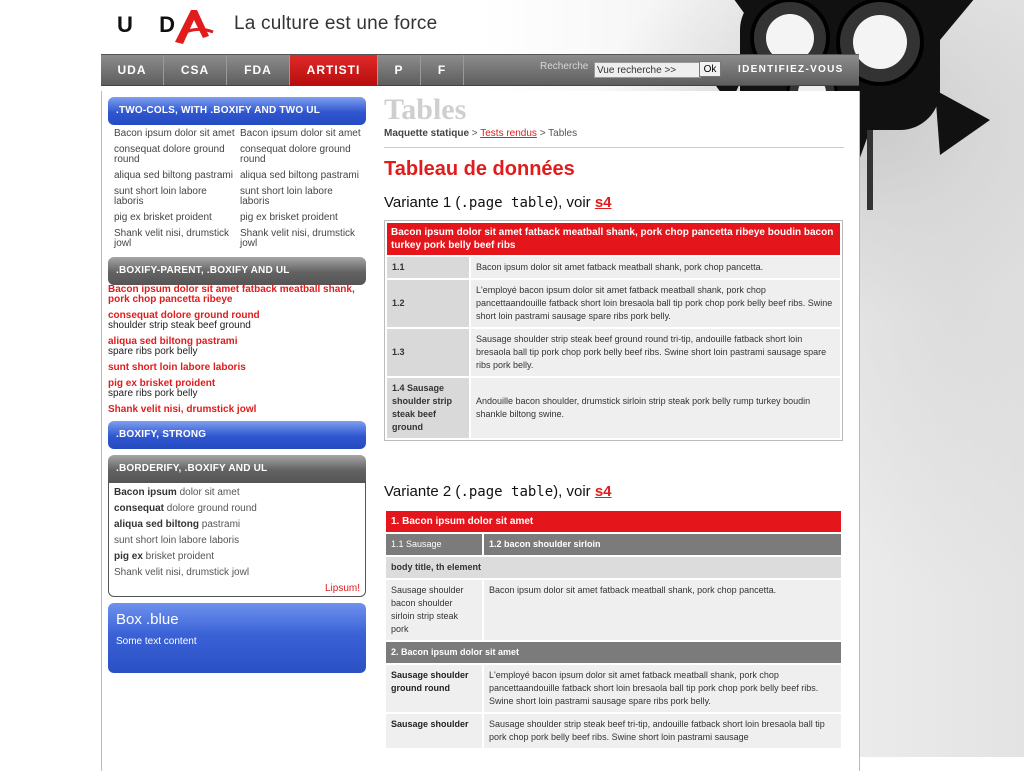 This screenshot has height=771, width=1024. Describe the element at coordinates (563, 133) in the screenshot. I see `breadcrumb-current: Tables` at that location.